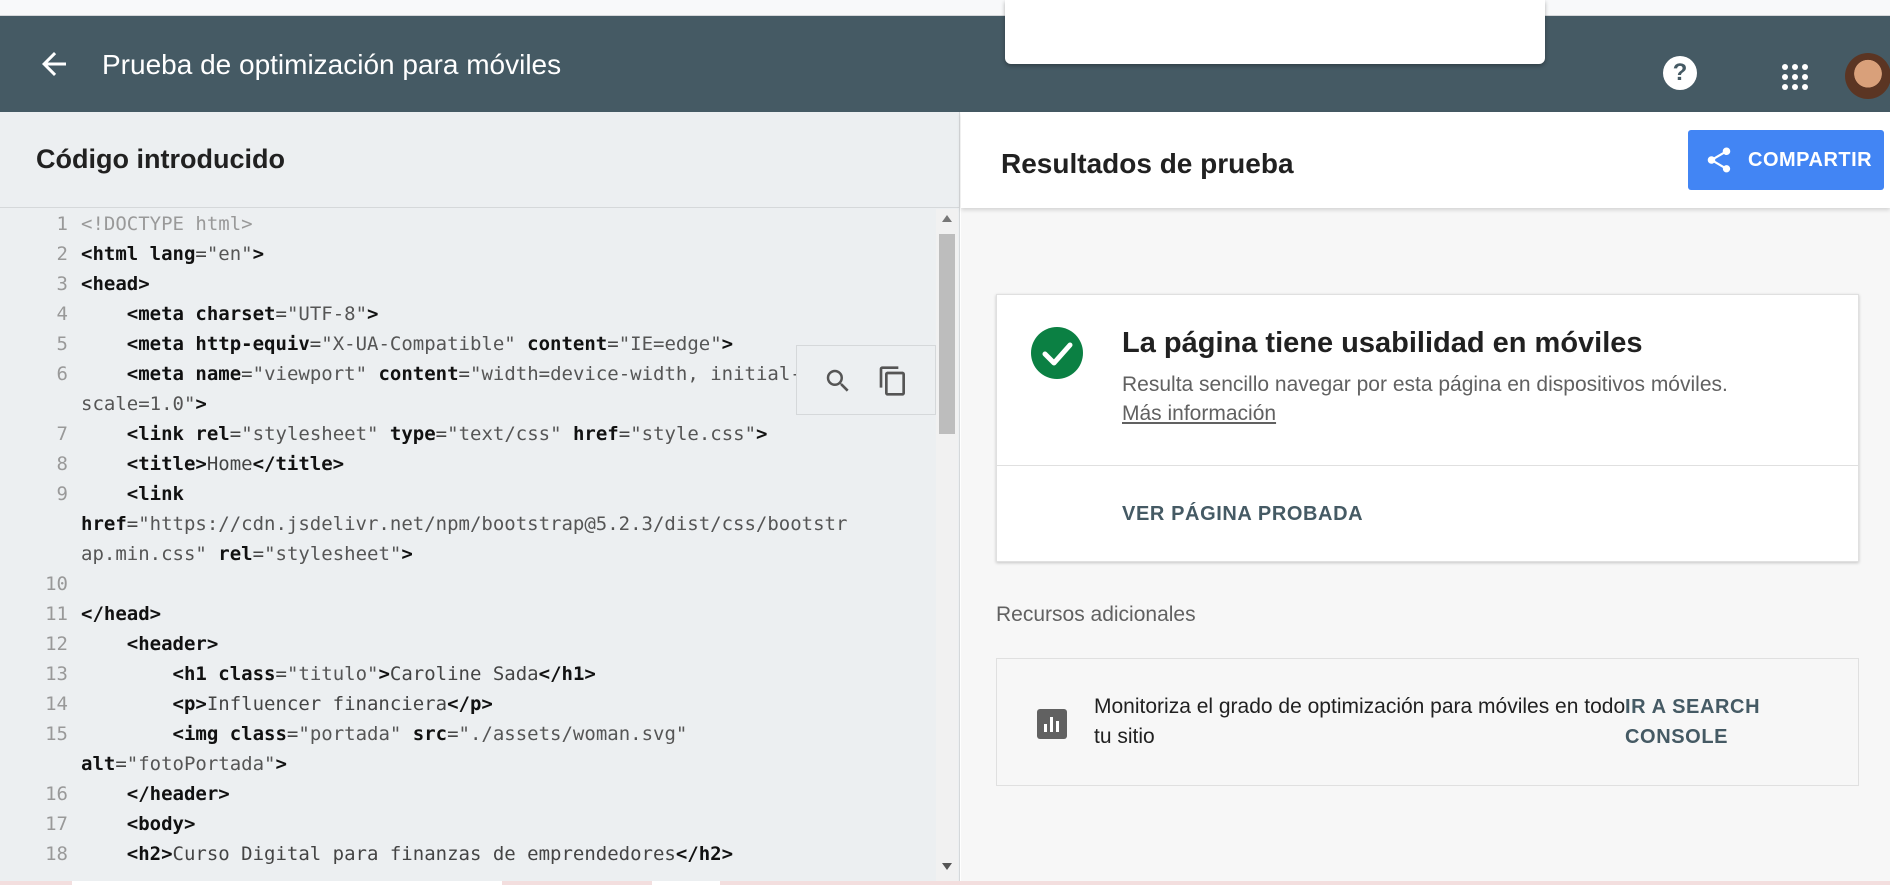 The width and height of the screenshot is (1890, 885). What do you see at coordinates (1199, 414) in the screenshot?
I see `more-info-link: Más información` at bounding box center [1199, 414].